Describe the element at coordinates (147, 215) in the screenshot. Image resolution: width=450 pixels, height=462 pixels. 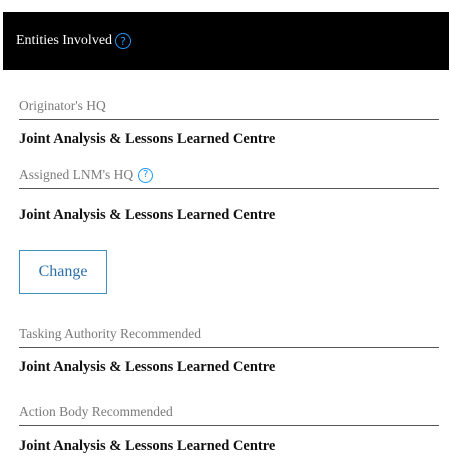
I see `assigned-lnm-hq-value: Joint Analysis & Lessons Learned Centre` at that location.